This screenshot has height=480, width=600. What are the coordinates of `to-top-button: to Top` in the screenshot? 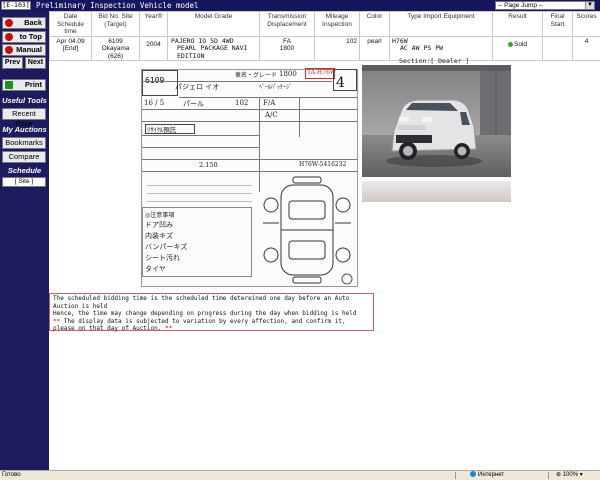 It's located at (24, 37).